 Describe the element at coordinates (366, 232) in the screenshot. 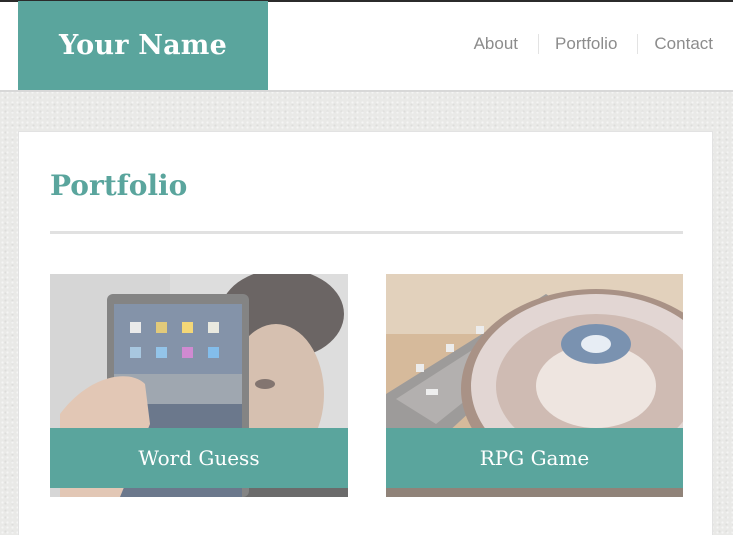

I see `title-divider` at that location.